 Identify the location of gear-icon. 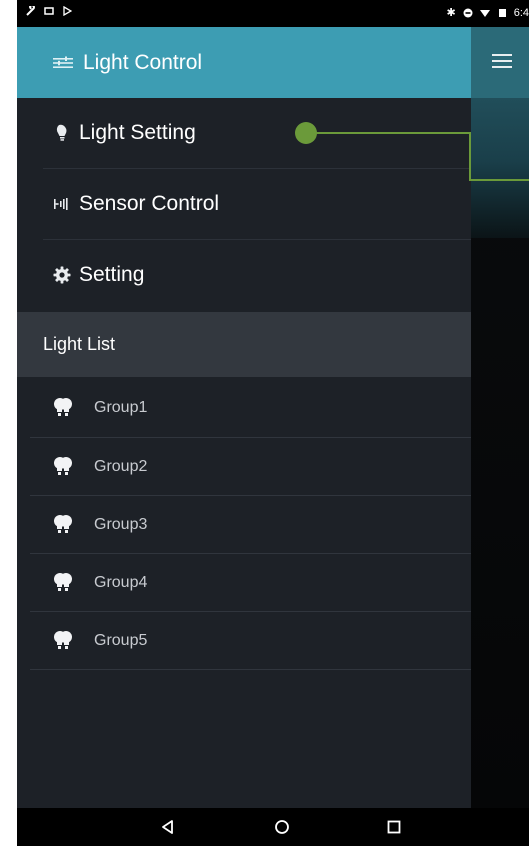
(62, 275).